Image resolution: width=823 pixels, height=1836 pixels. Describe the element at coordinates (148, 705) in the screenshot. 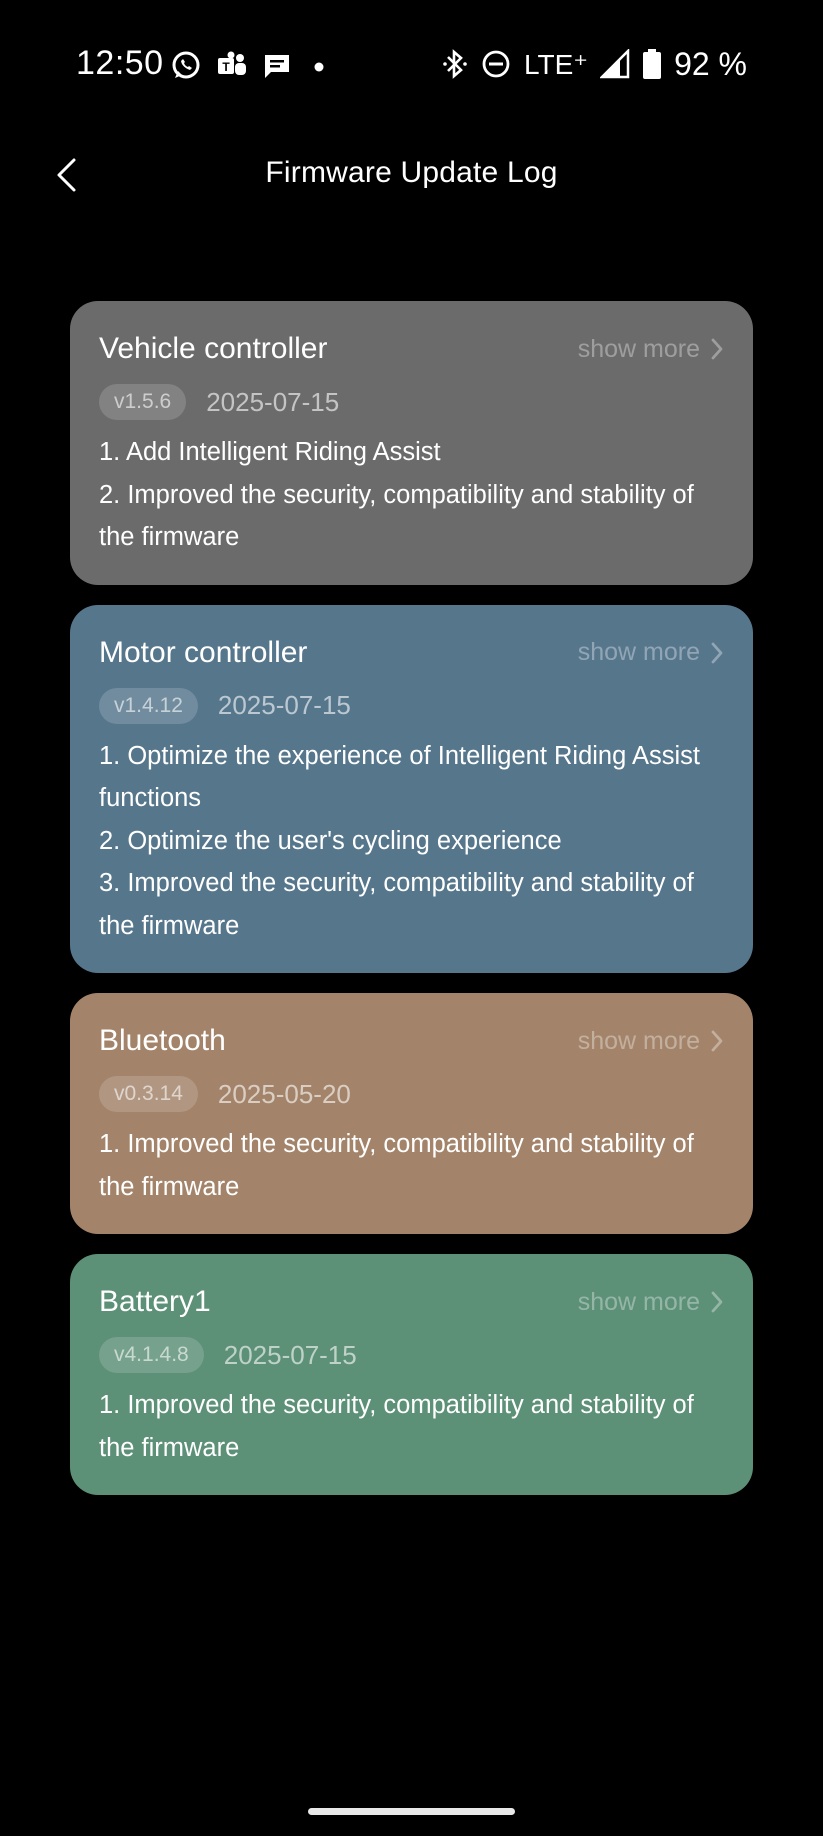

I see `version-badge: v1.4.12` at that location.